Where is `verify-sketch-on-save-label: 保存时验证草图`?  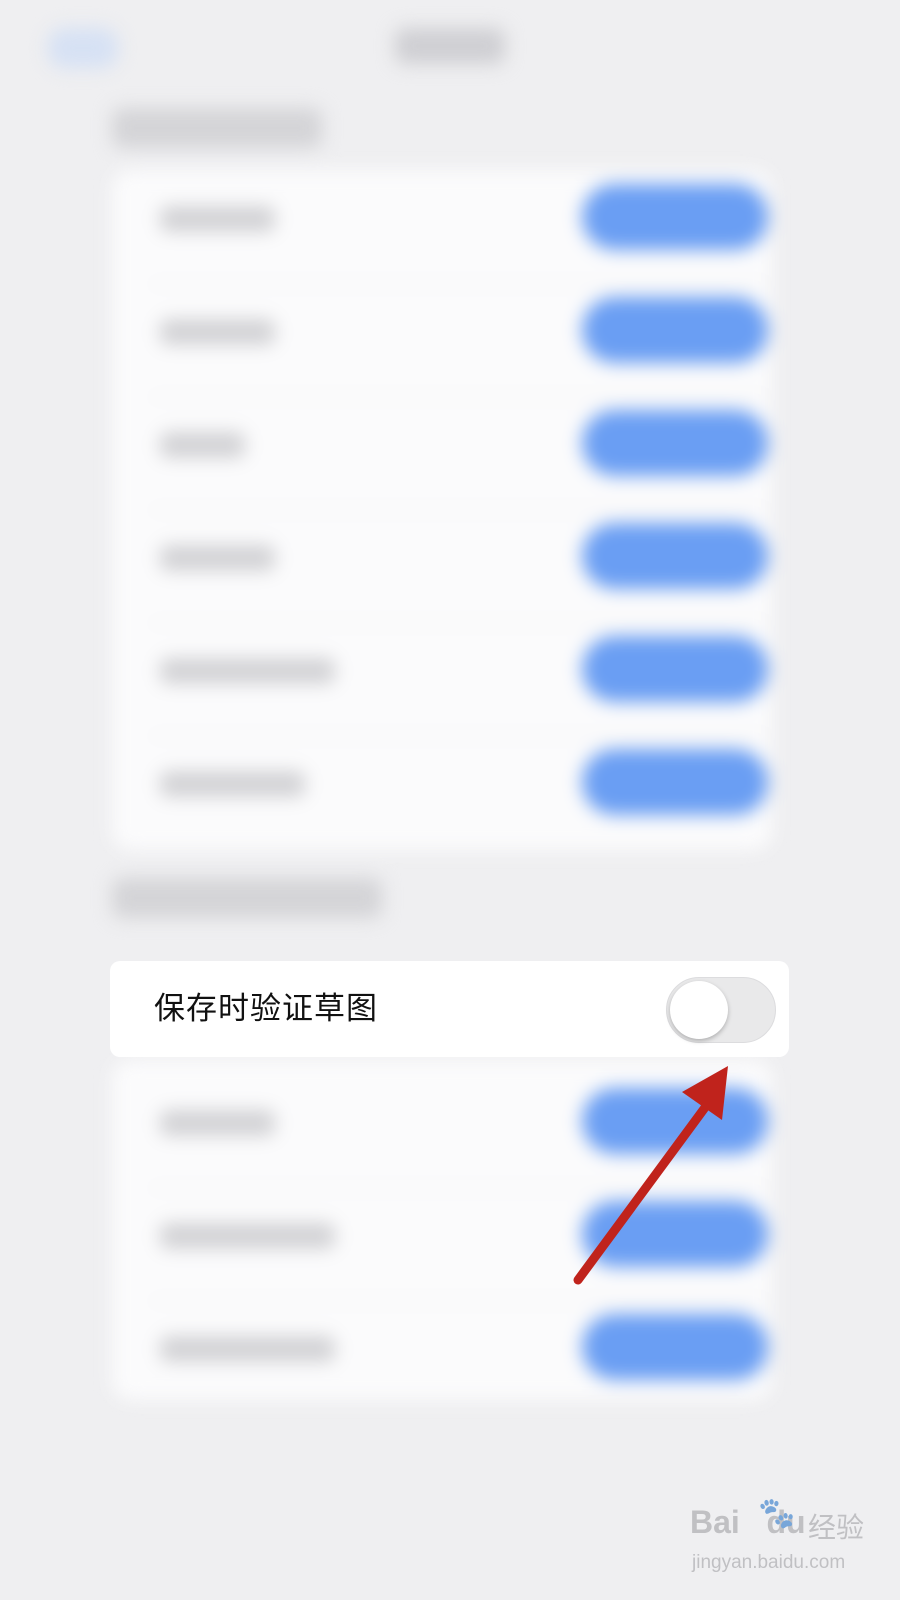 verify-sketch-on-save-label: 保存时验证草图 is located at coordinates (266, 1009).